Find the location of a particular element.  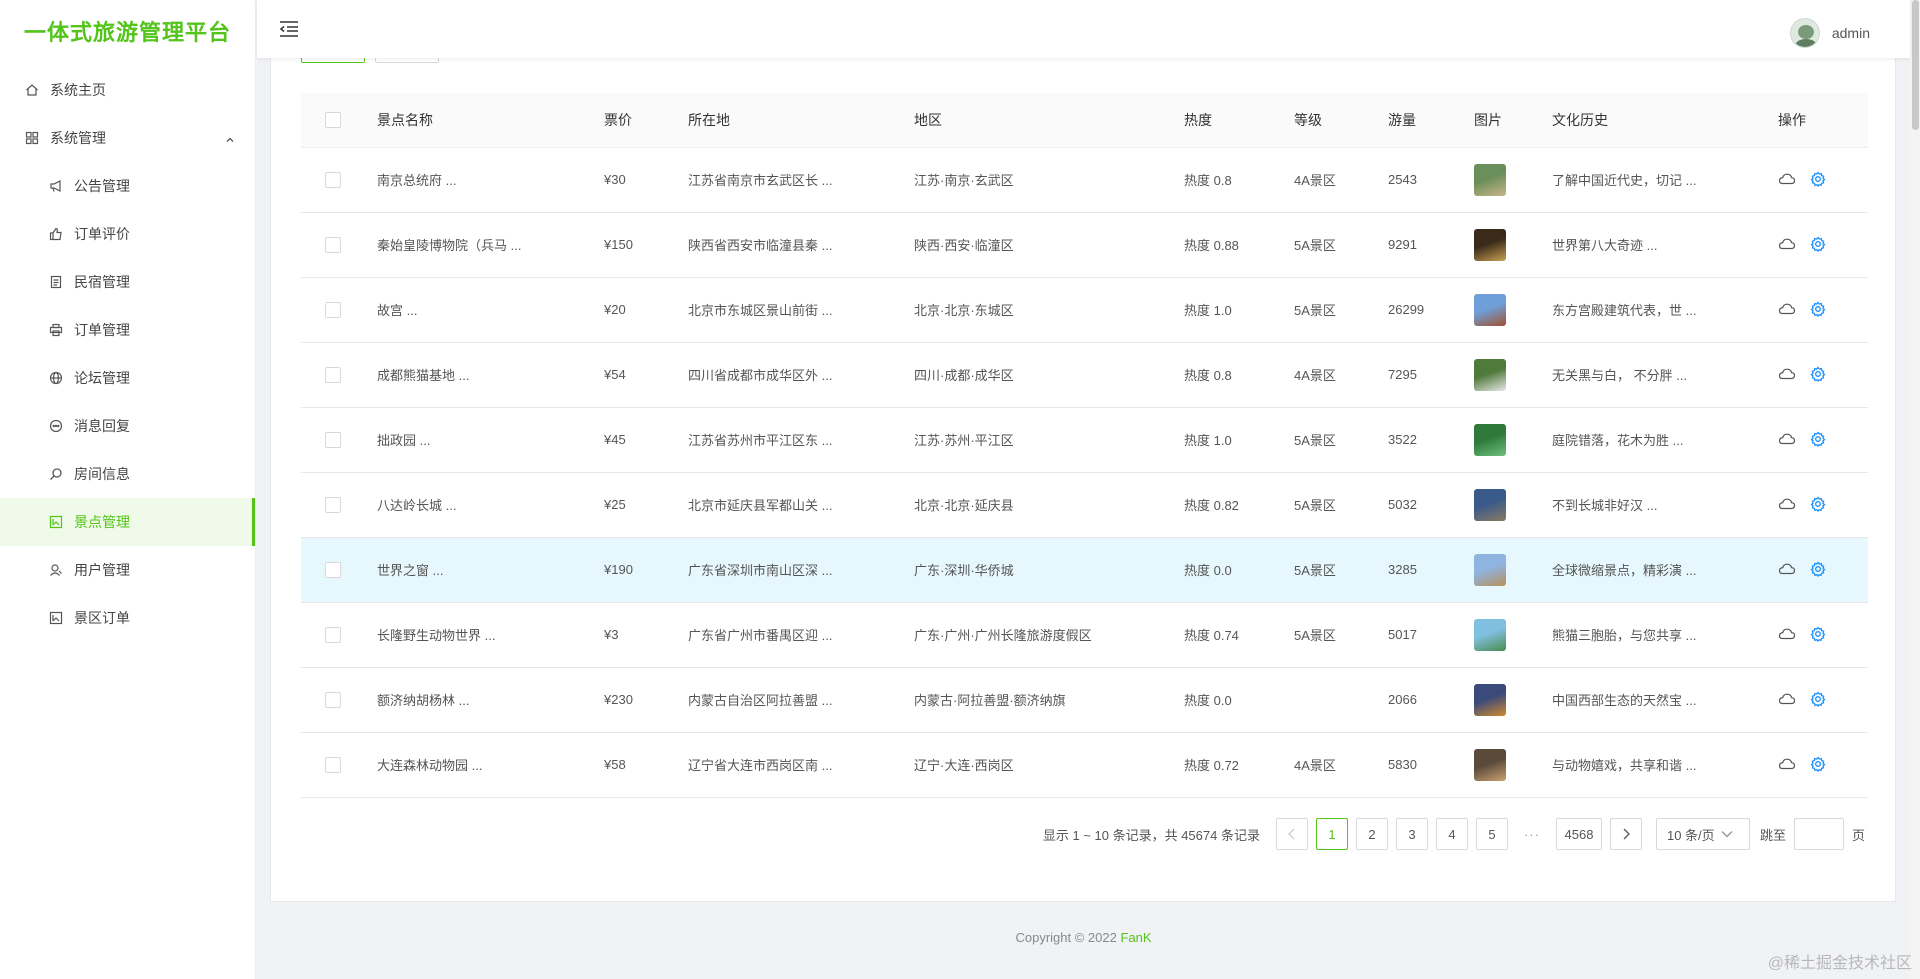

select-all-checkbox is located at coordinates (333, 120).